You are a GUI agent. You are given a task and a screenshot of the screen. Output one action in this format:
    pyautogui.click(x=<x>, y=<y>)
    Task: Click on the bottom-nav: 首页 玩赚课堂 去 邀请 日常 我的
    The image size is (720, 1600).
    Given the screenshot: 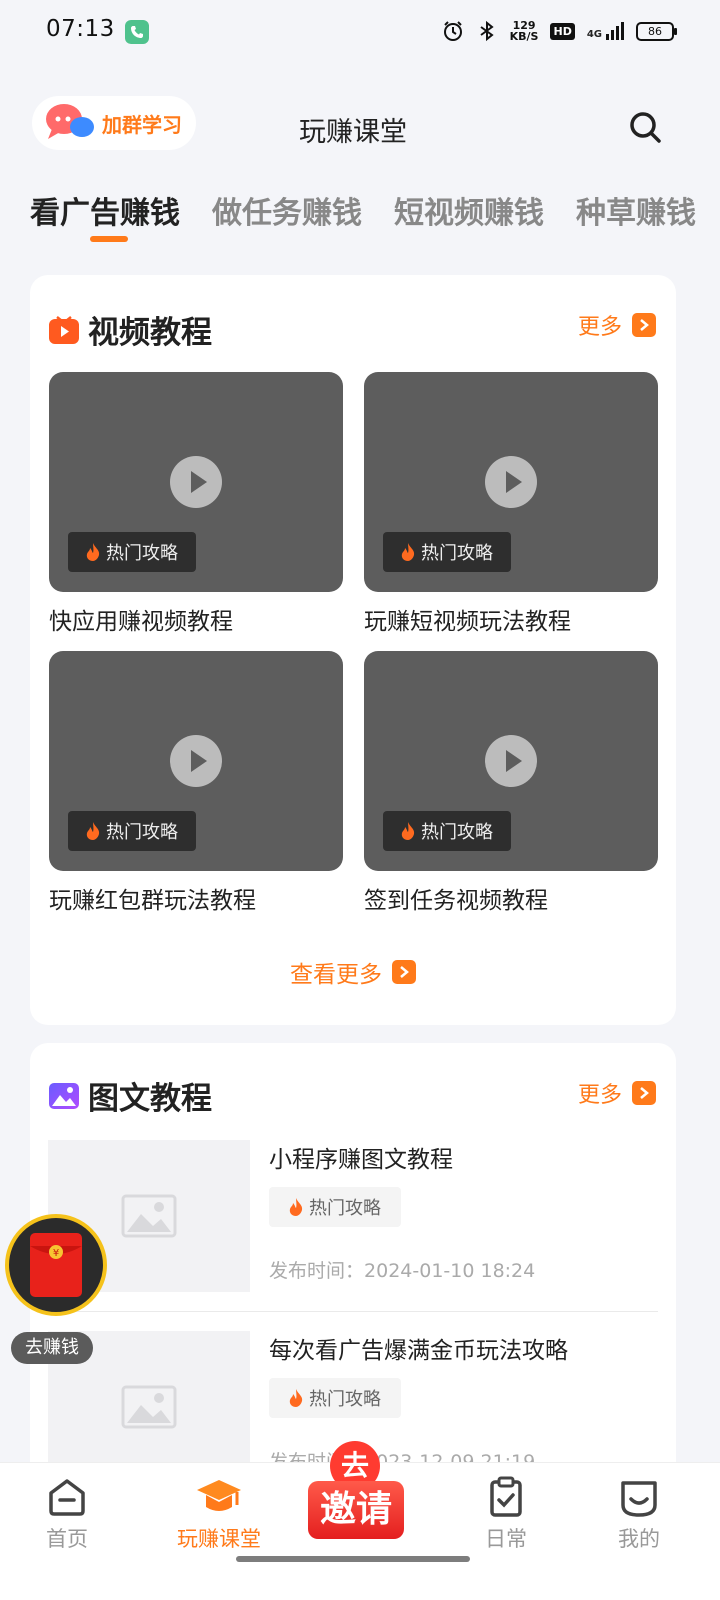 What is the action you would take?
    pyautogui.click(x=360, y=1520)
    